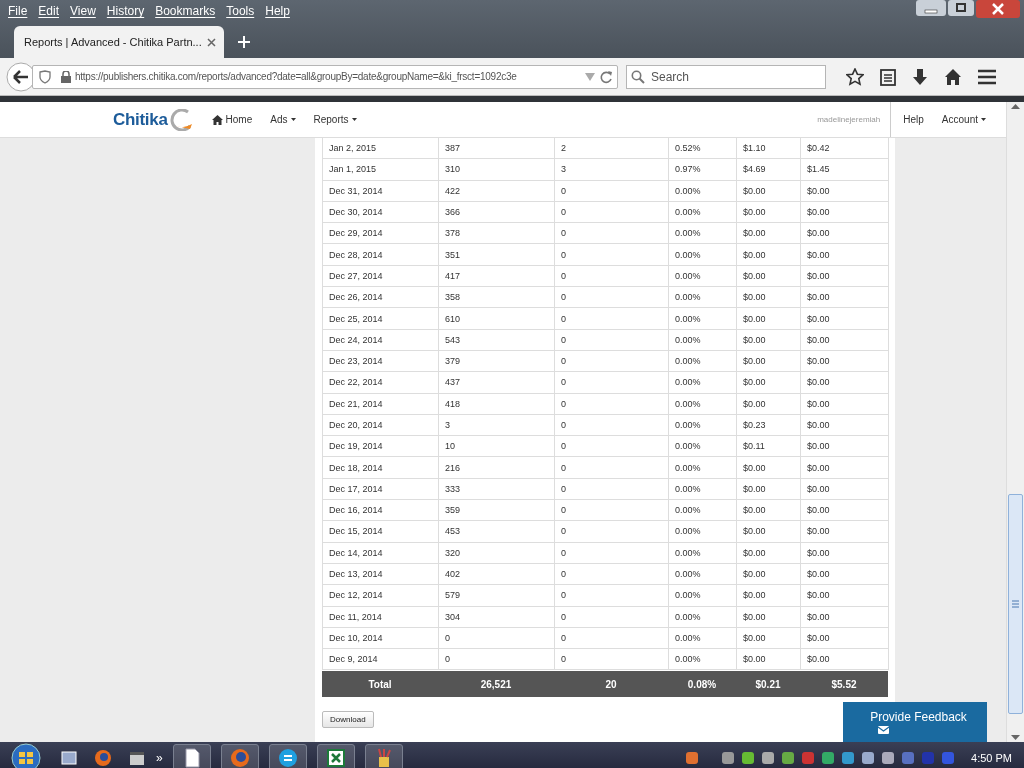 The height and width of the screenshot is (768, 1024). I want to click on table-cell: Dec 20, 2014, so click(381, 425).